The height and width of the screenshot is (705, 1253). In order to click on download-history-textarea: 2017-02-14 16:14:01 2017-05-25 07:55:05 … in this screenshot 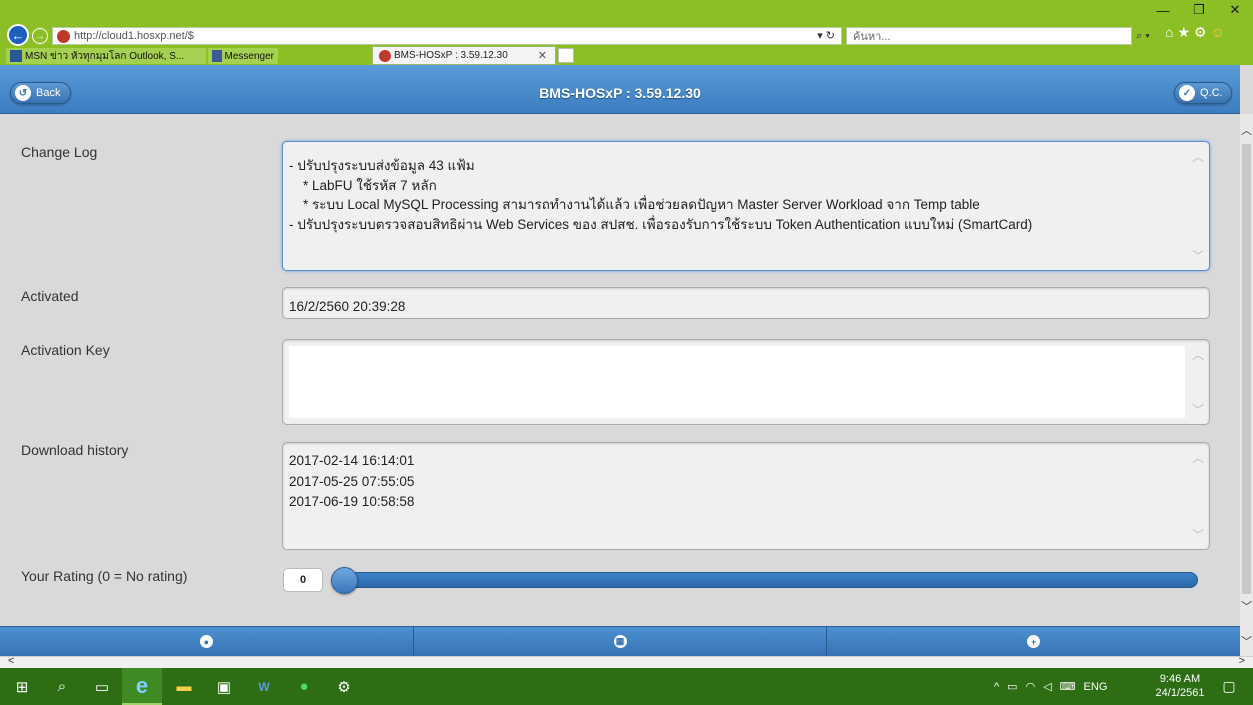, I will do `click(746, 496)`.